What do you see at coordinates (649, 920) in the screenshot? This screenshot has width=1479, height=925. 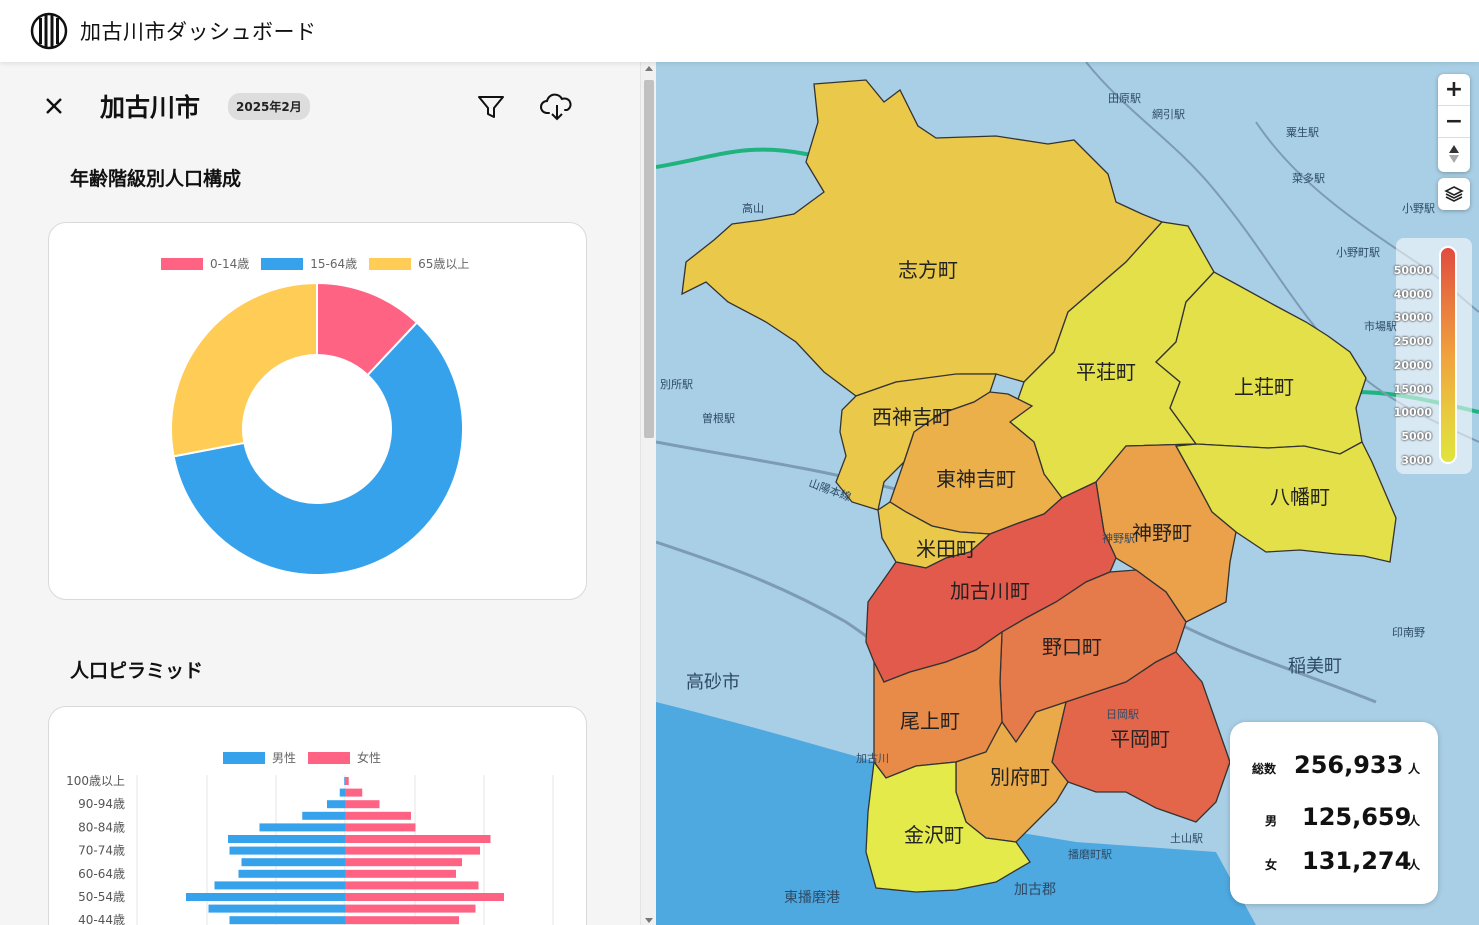 I see `scroll-down-arrow` at bounding box center [649, 920].